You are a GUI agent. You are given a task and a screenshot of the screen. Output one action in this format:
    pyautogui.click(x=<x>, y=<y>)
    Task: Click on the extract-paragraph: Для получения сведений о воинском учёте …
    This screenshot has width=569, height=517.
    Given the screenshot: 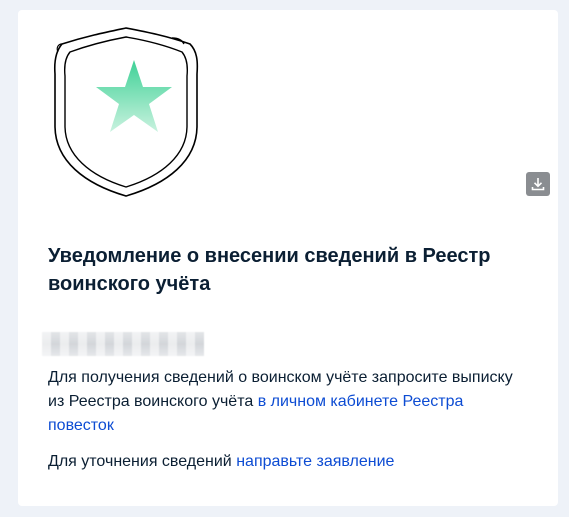 What is the action you would take?
    pyautogui.click(x=288, y=402)
    